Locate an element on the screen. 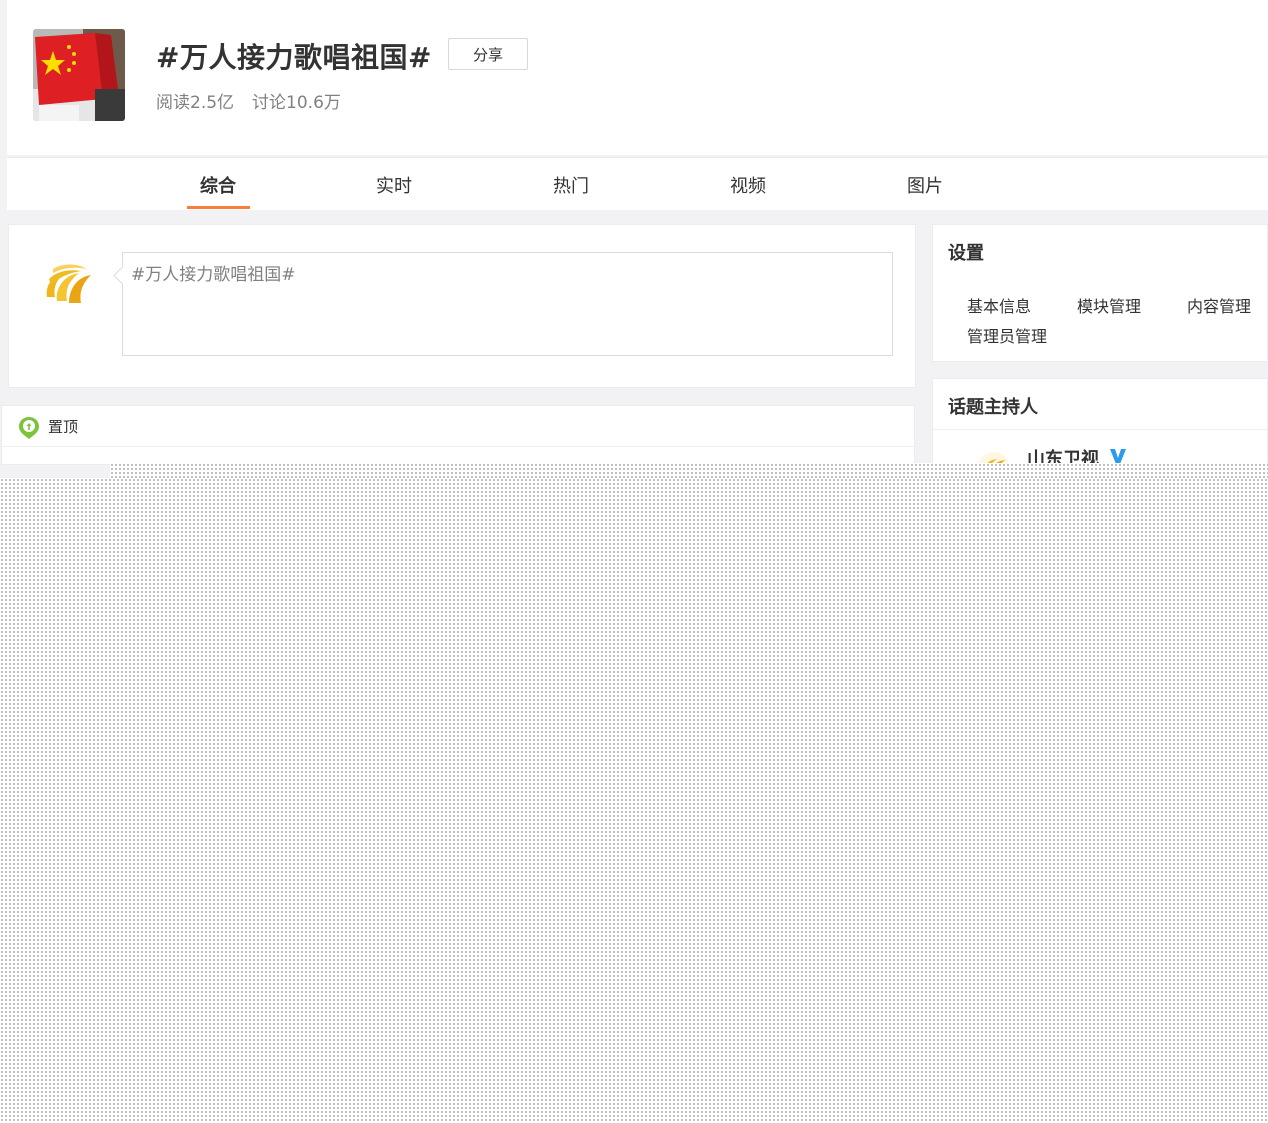  topic-host-panel: 话题主持人 山东卫视 is located at coordinates (1100, 423).